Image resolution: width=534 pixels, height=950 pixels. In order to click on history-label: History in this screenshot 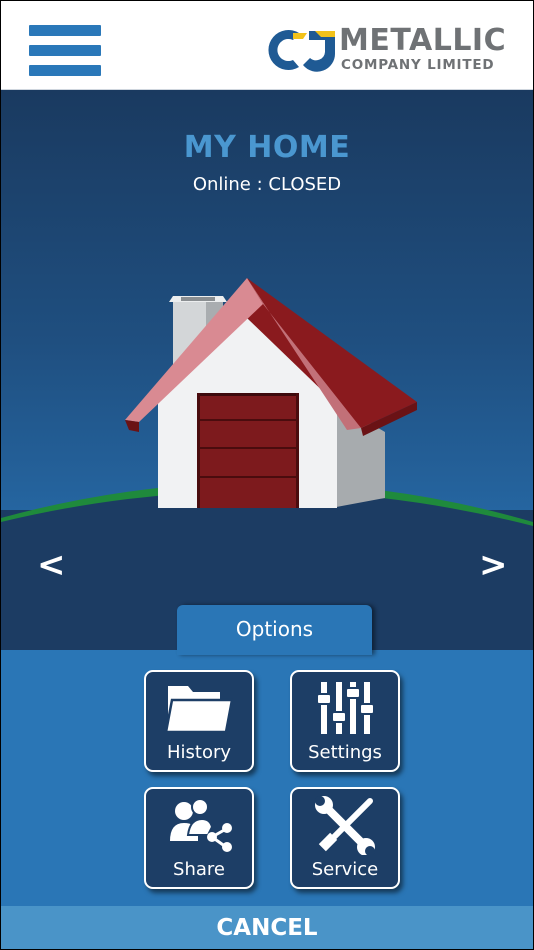, I will do `click(199, 752)`.